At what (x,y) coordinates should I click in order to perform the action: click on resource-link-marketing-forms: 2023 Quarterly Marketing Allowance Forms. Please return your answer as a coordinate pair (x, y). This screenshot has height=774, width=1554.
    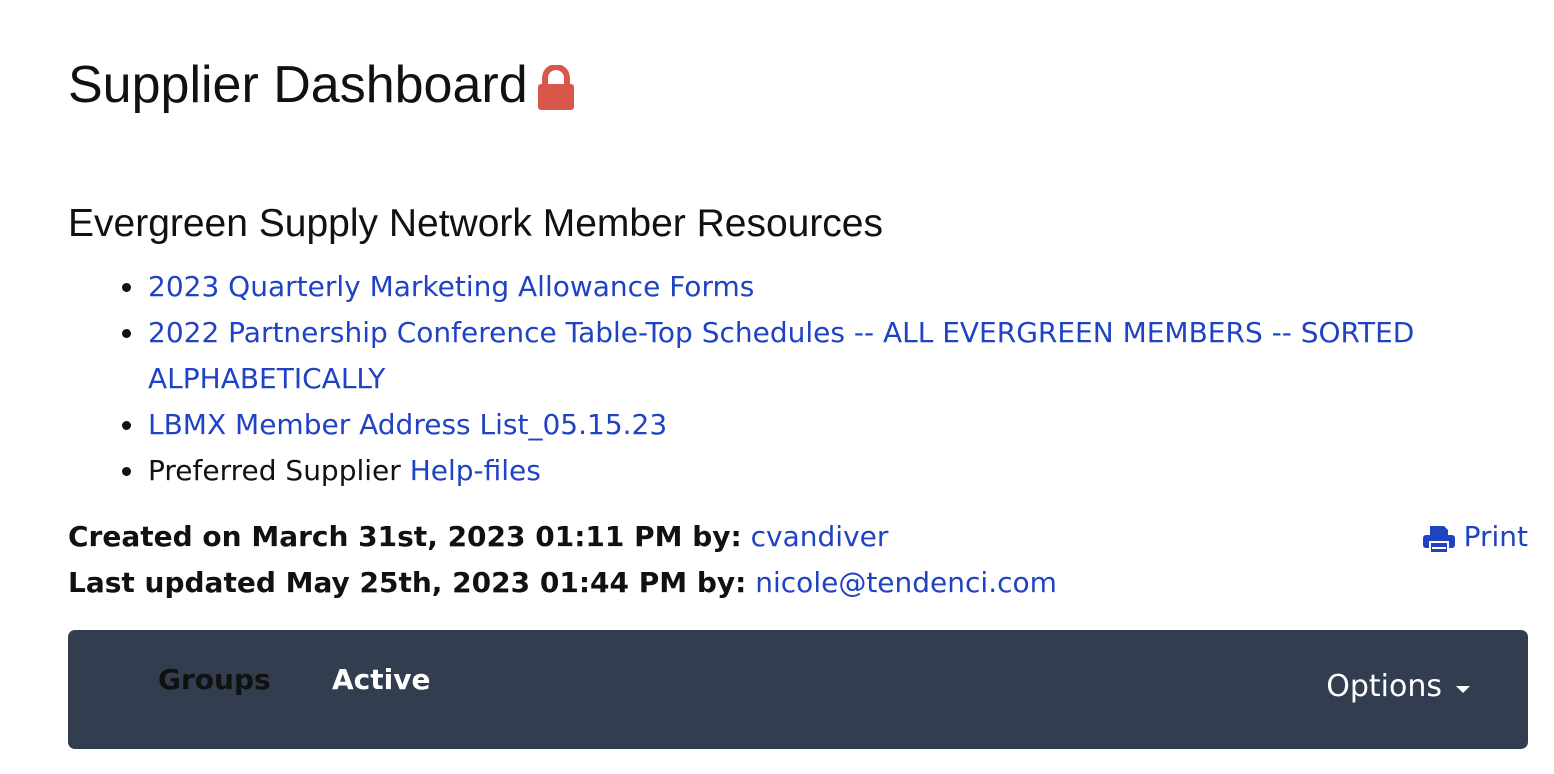
    Looking at the image, I should click on (451, 286).